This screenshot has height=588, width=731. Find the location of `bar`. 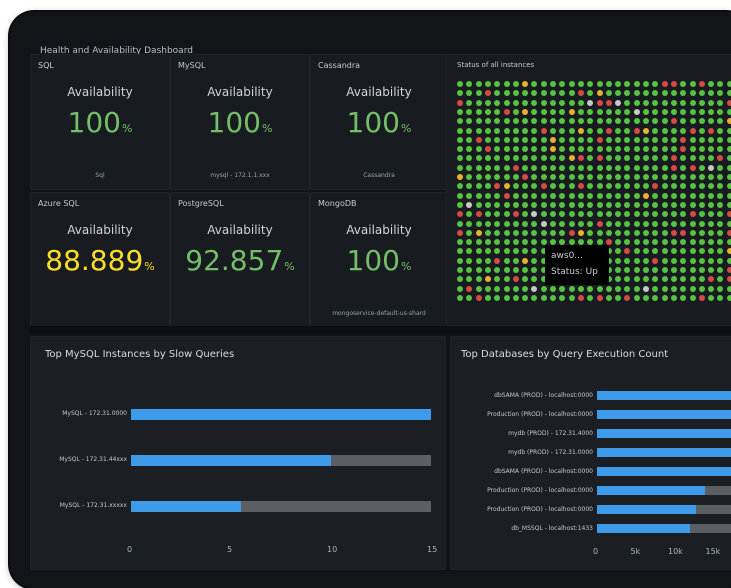

bar is located at coordinates (664, 395).